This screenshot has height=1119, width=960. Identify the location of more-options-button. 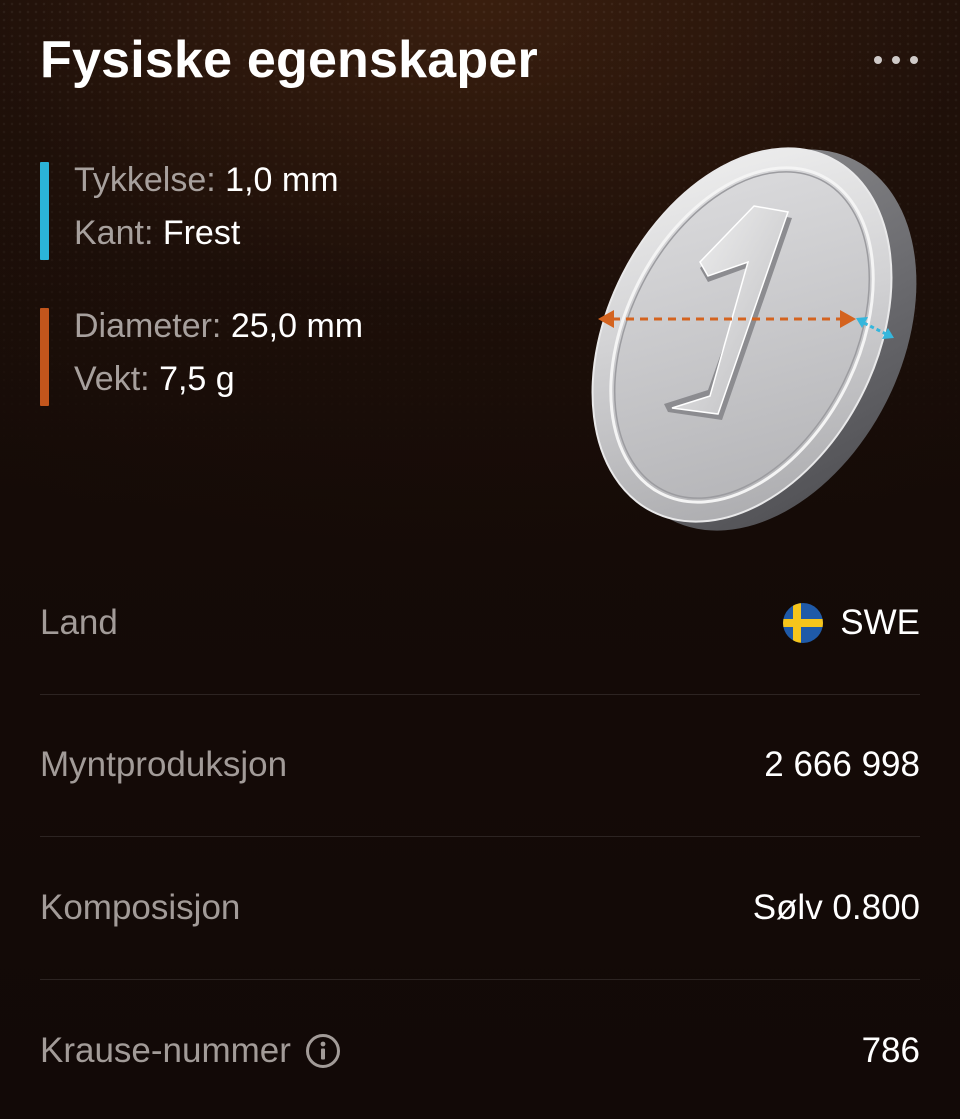
(896, 60).